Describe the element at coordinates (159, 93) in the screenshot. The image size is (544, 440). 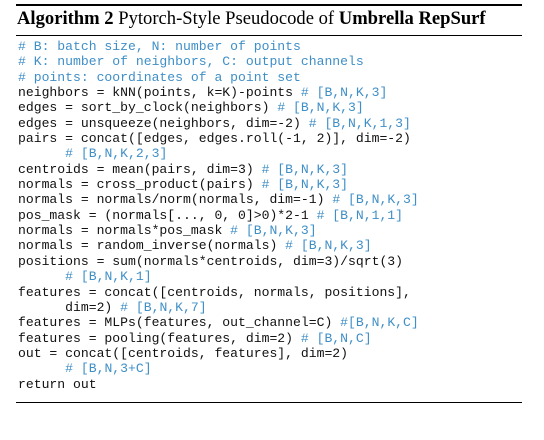
I see `code-text: neighbors = kNN(points, k=K)-points` at that location.